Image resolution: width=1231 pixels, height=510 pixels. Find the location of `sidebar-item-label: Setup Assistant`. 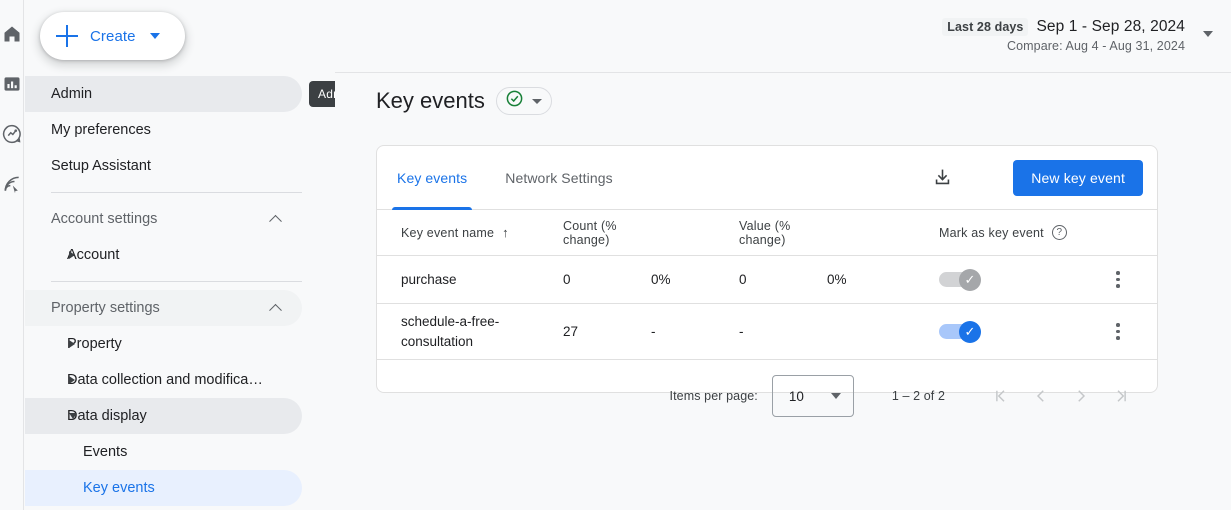

sidebar-item-label: Setup Assistant is located at coordinates (101, 166).